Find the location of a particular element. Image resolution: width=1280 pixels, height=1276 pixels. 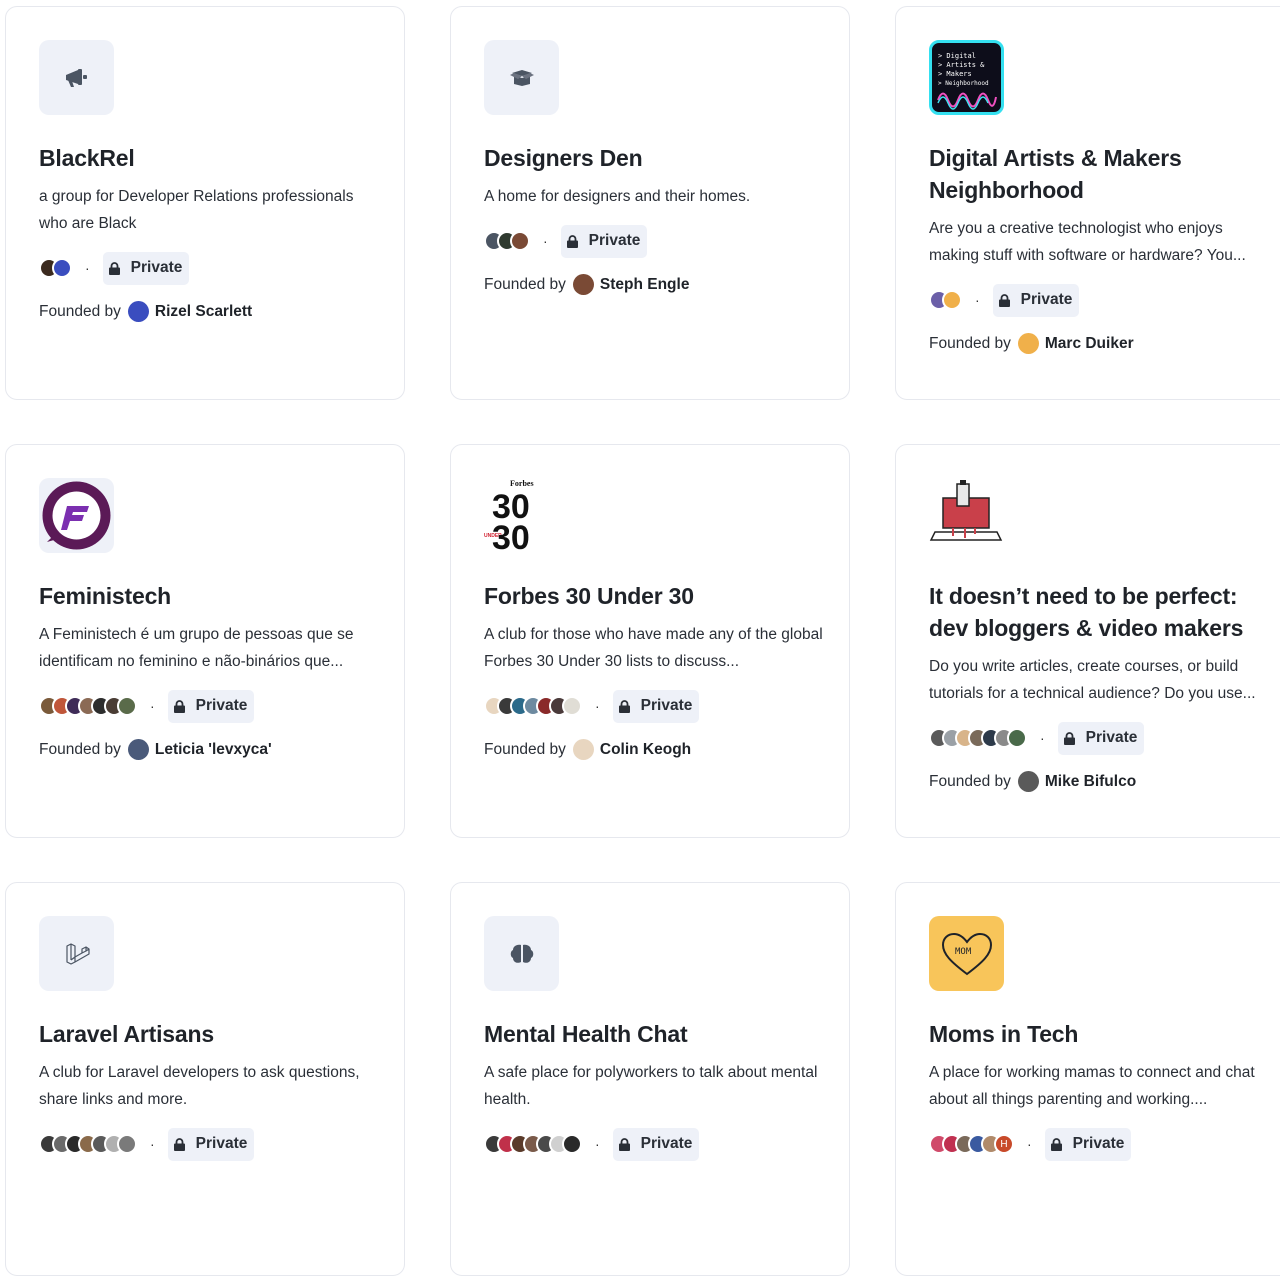

club-title: Digital Artists & Makers Neighborhood is located at coordinates (1099, 174).